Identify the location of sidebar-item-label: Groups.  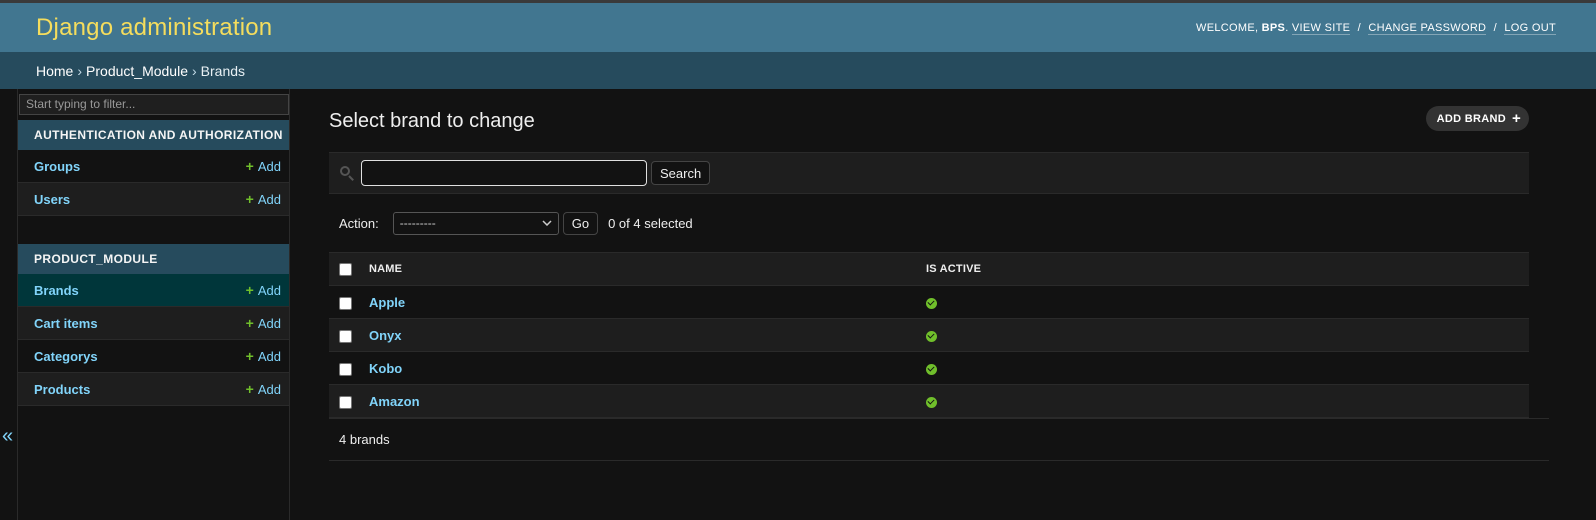
(57, 166).